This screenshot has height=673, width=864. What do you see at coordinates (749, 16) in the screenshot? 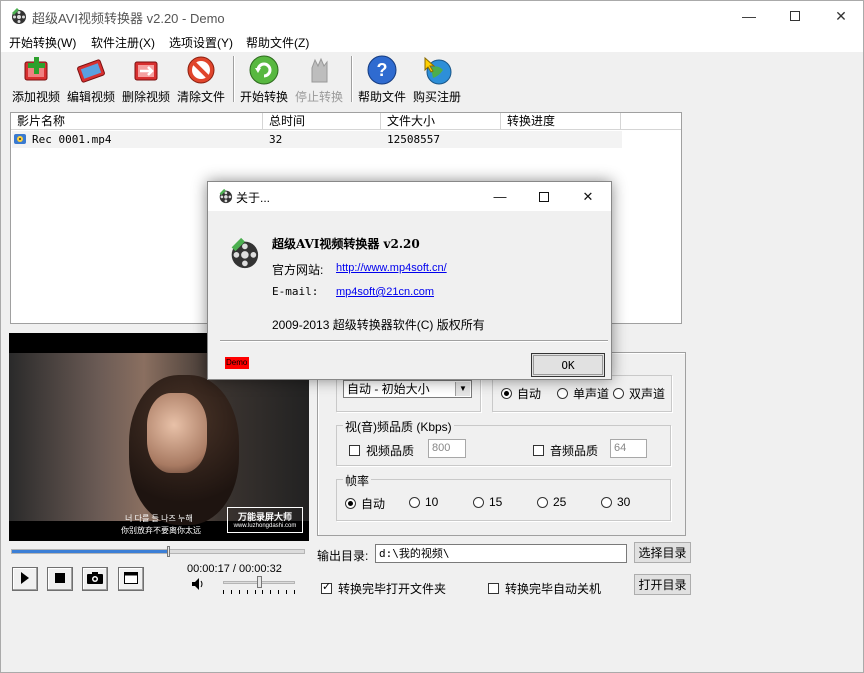
I see `minimize-button: —` at bounding box center [749, 16].